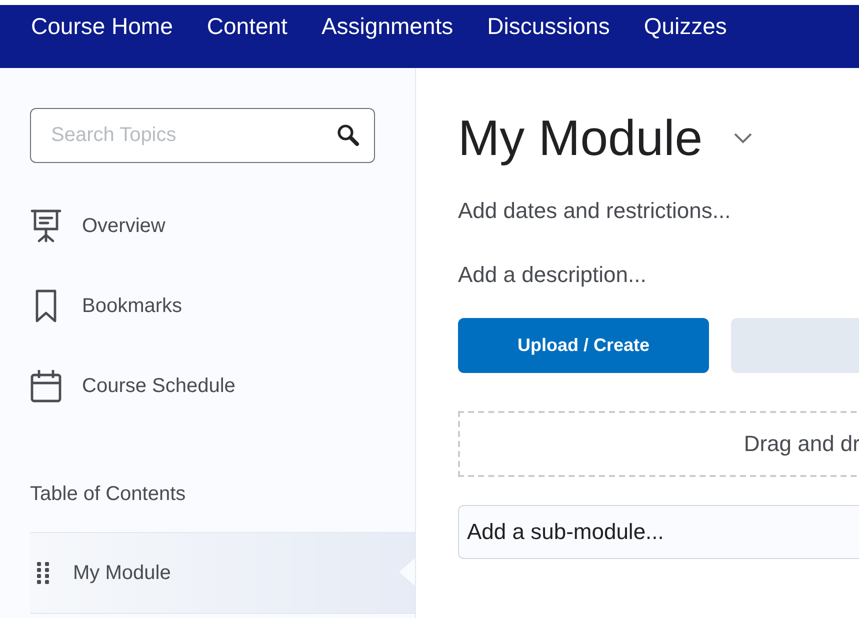 The height and width of the screenshot is (618, 859). I want to click on nav-link: Discussions, so click(548, 26).